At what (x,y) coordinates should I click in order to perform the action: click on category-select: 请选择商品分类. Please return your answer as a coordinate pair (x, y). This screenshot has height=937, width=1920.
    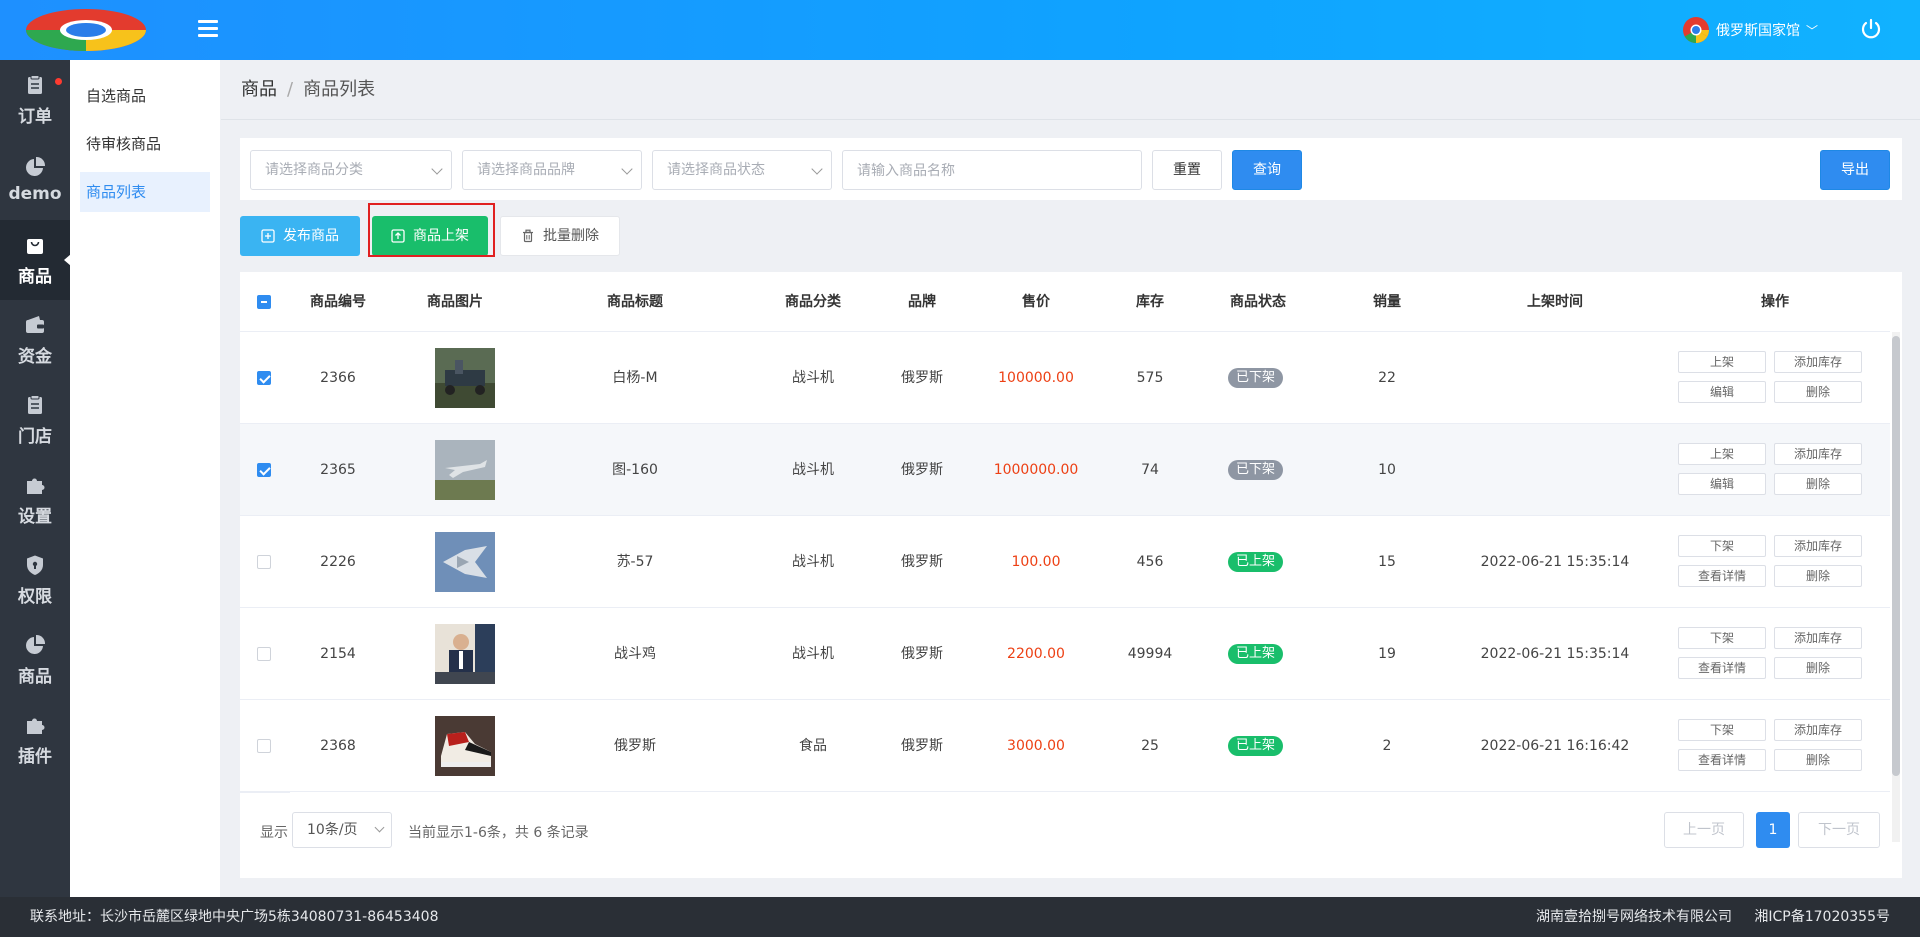
    Looking at the image, I should click on (351, 170).